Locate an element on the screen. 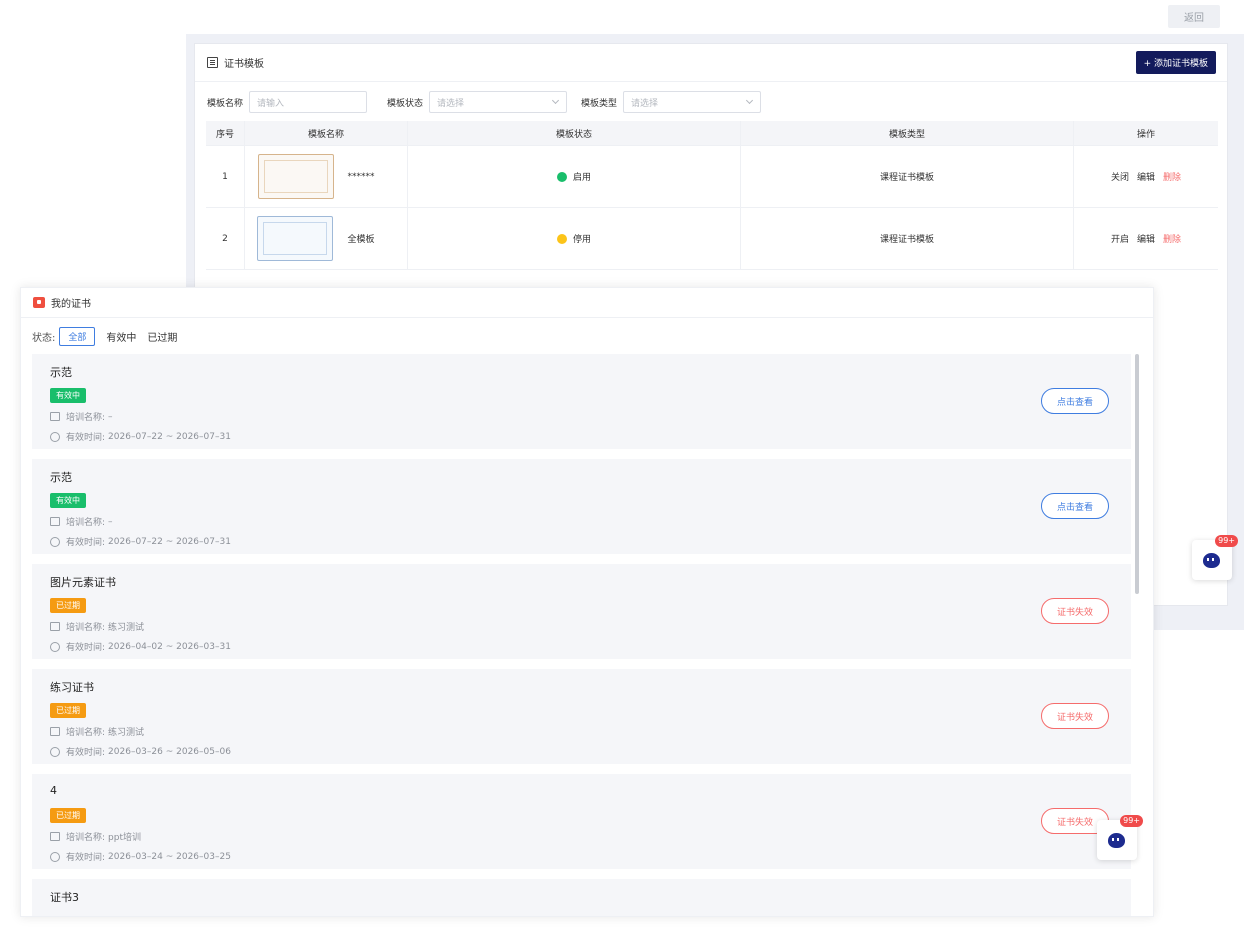  add-template-button: + 添加证书模板 is located at coordinates (1175, 62).